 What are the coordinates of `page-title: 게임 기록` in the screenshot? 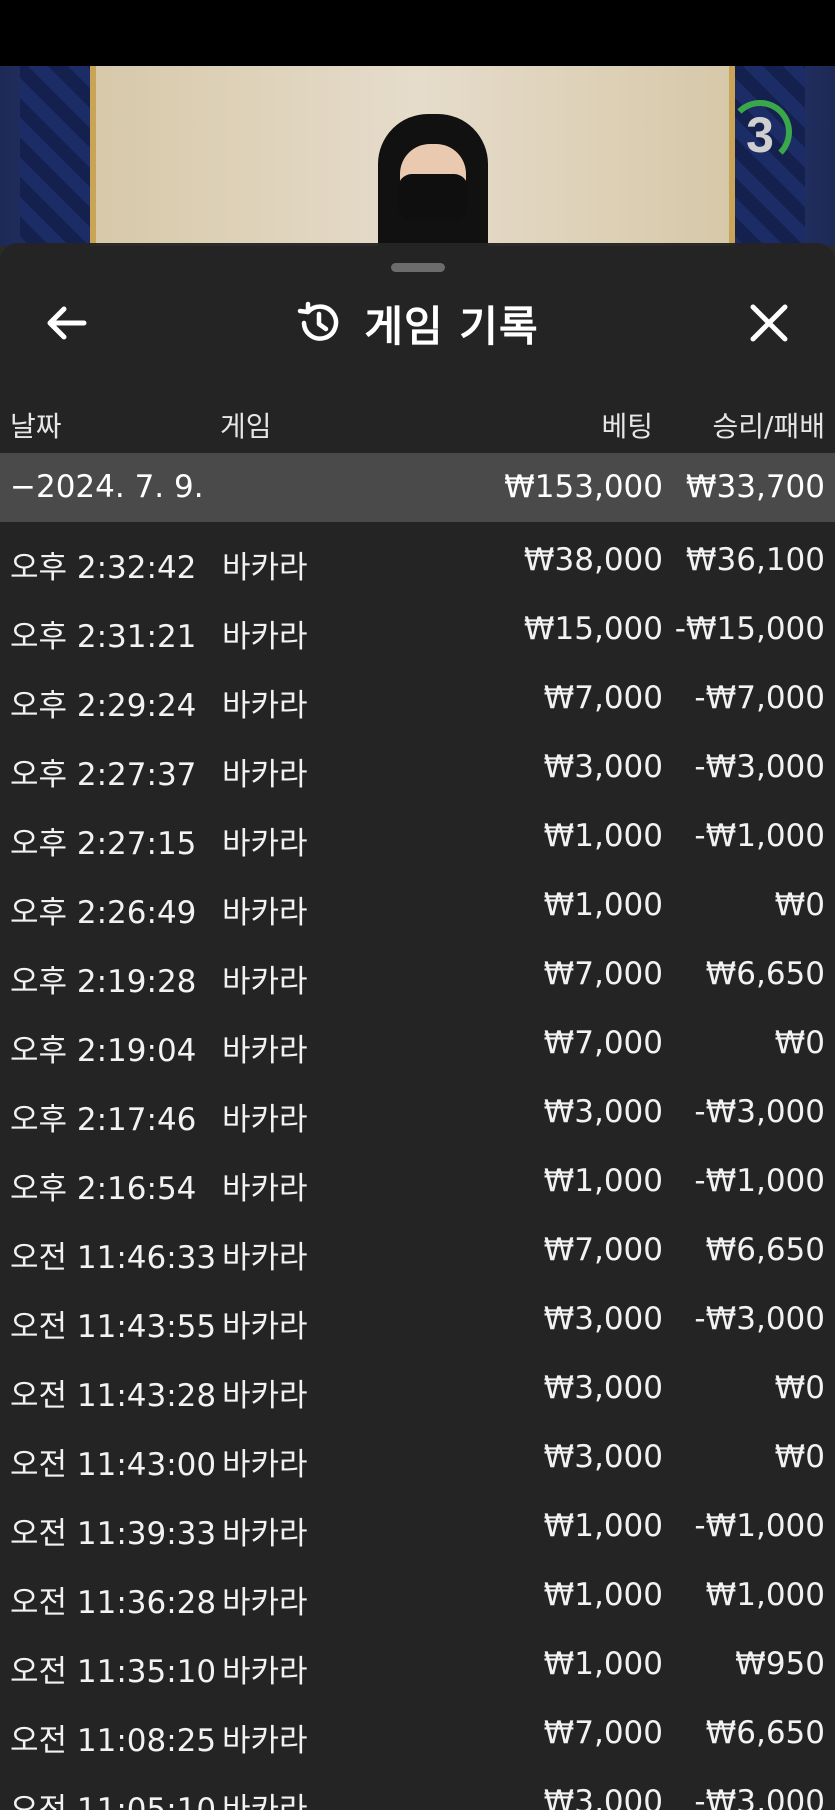 It's located at (451, 326).